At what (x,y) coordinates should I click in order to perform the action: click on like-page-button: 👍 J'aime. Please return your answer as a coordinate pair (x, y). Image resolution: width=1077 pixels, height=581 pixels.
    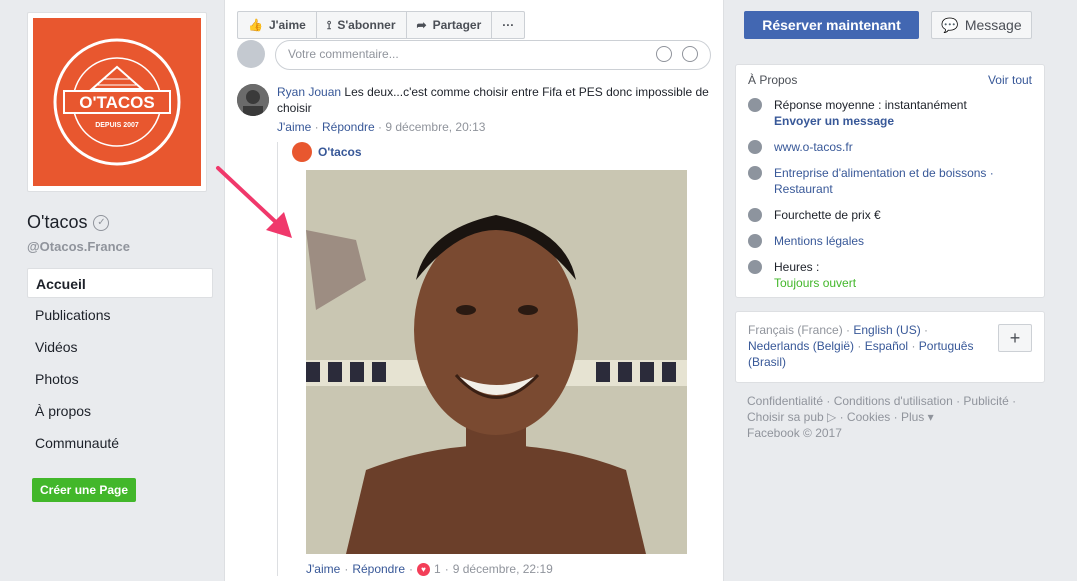
    Looking at the image, I should click on (277, 25).